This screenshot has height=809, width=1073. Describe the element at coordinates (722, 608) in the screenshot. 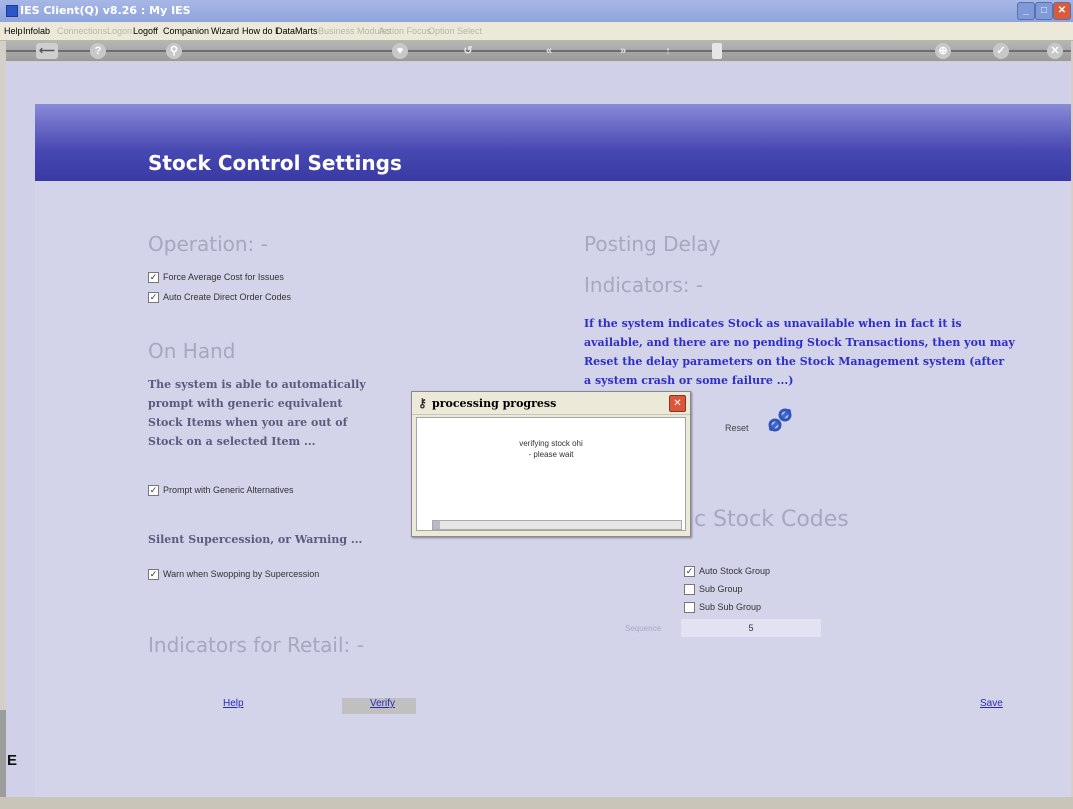

I see `sub-sub-group-checkbox: Sub Sub Group` at that location.